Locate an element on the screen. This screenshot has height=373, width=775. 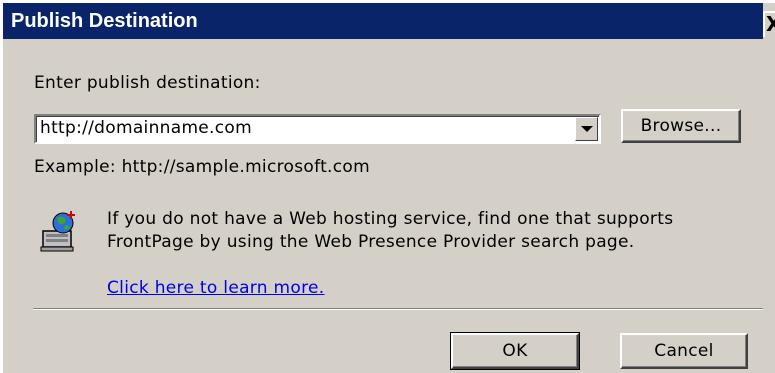
ok-button: OK is located at coordinates (515, 351).